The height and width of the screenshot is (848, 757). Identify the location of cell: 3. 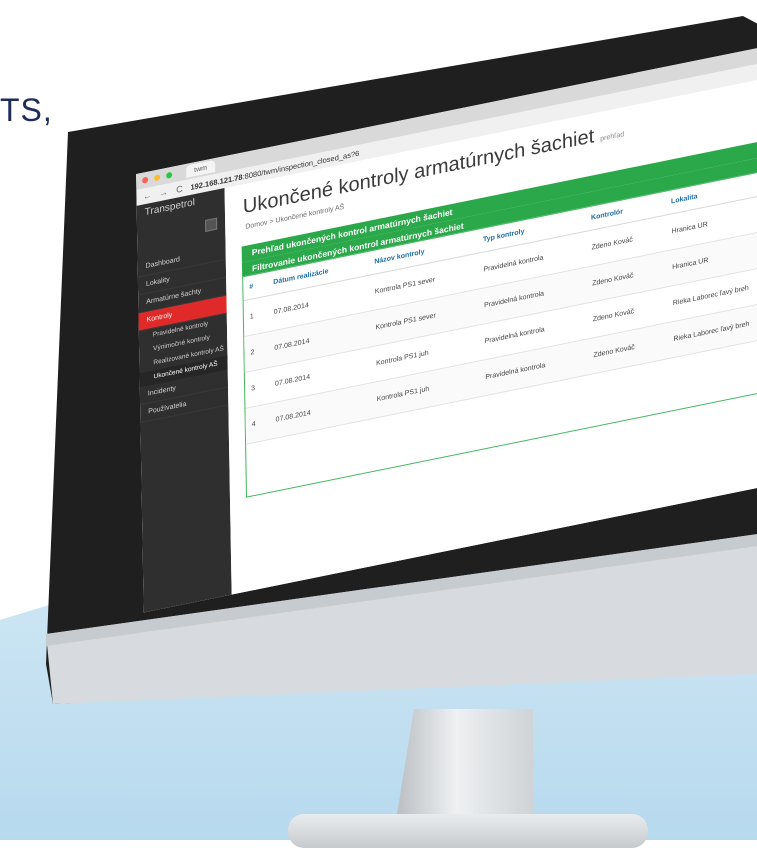
(257, 388).